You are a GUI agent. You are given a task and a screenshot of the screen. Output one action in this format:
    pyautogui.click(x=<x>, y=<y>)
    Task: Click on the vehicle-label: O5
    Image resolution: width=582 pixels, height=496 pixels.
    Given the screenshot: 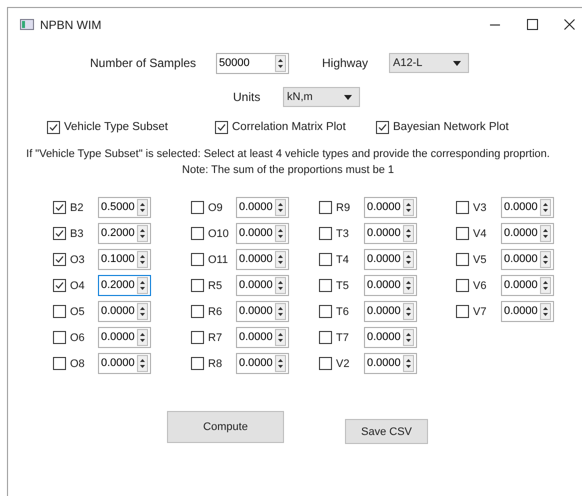 What is the action you would take?
    pyautogui.click(x=78, y=312)
    